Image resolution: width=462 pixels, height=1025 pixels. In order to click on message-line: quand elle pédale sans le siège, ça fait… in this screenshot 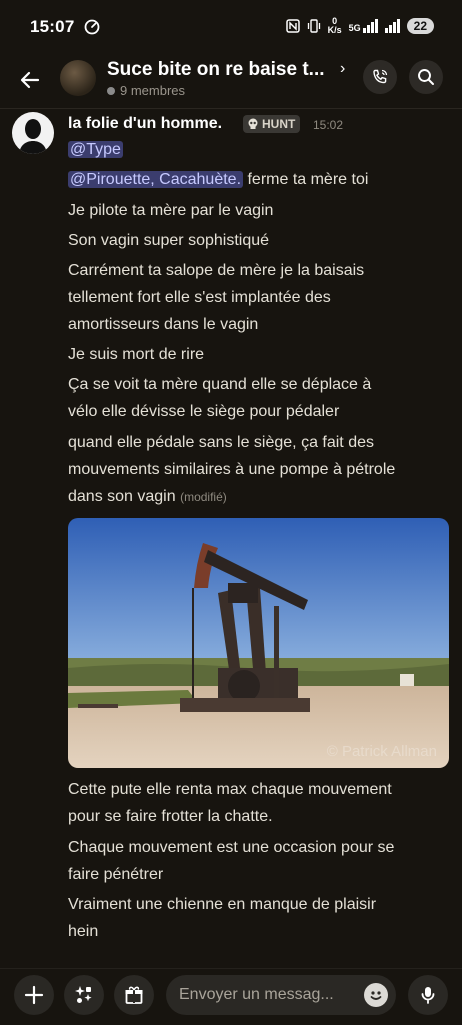, I will do `click(221, 442)`.